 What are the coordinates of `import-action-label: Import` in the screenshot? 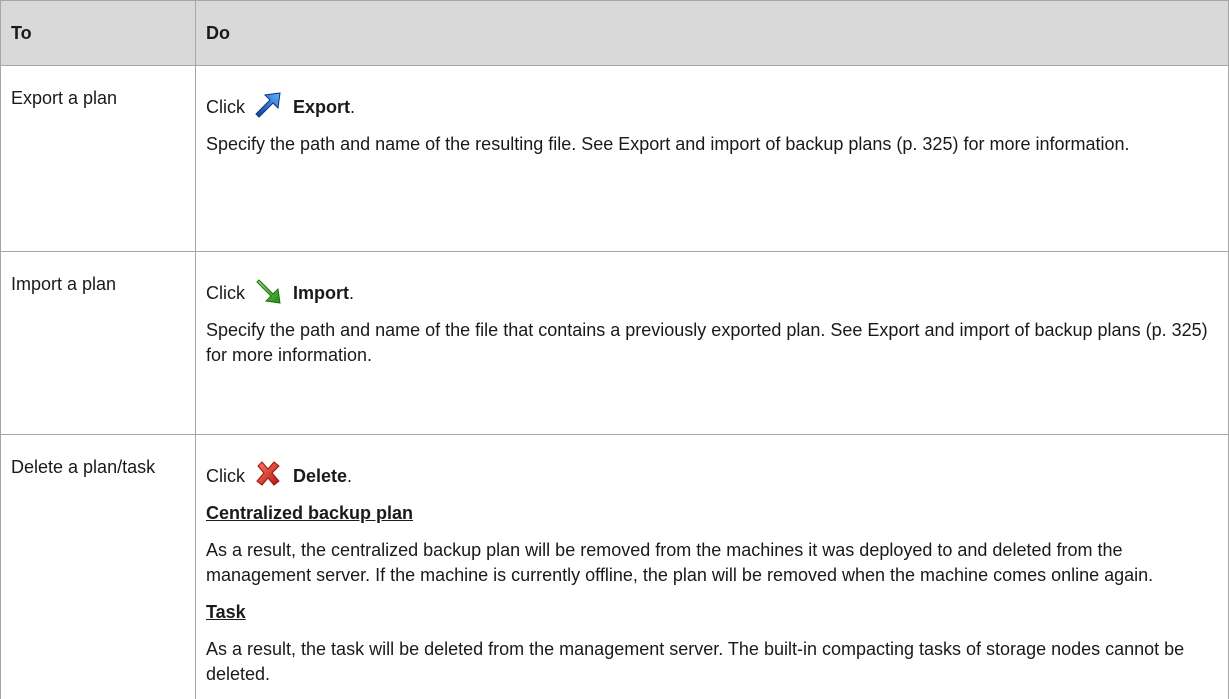 It's located at (321, 293).